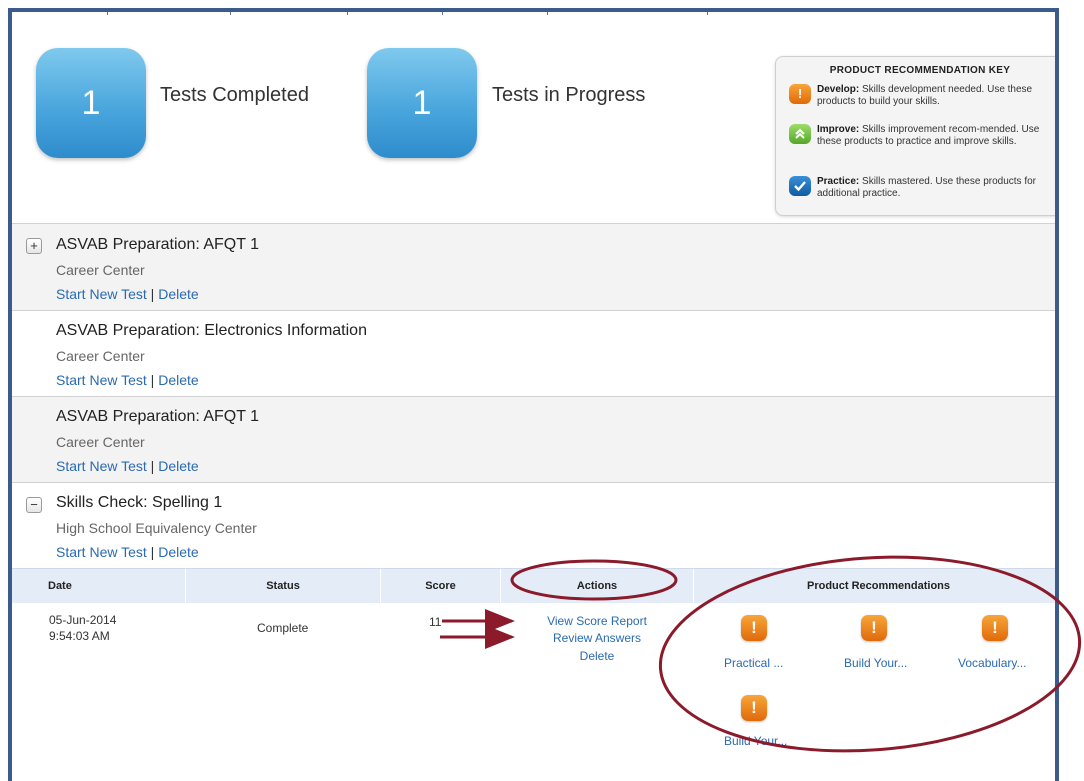 The height and width of the screenshot is (781, 1084). I want to click on tests-completed-tile: 1, so click(91, 103).